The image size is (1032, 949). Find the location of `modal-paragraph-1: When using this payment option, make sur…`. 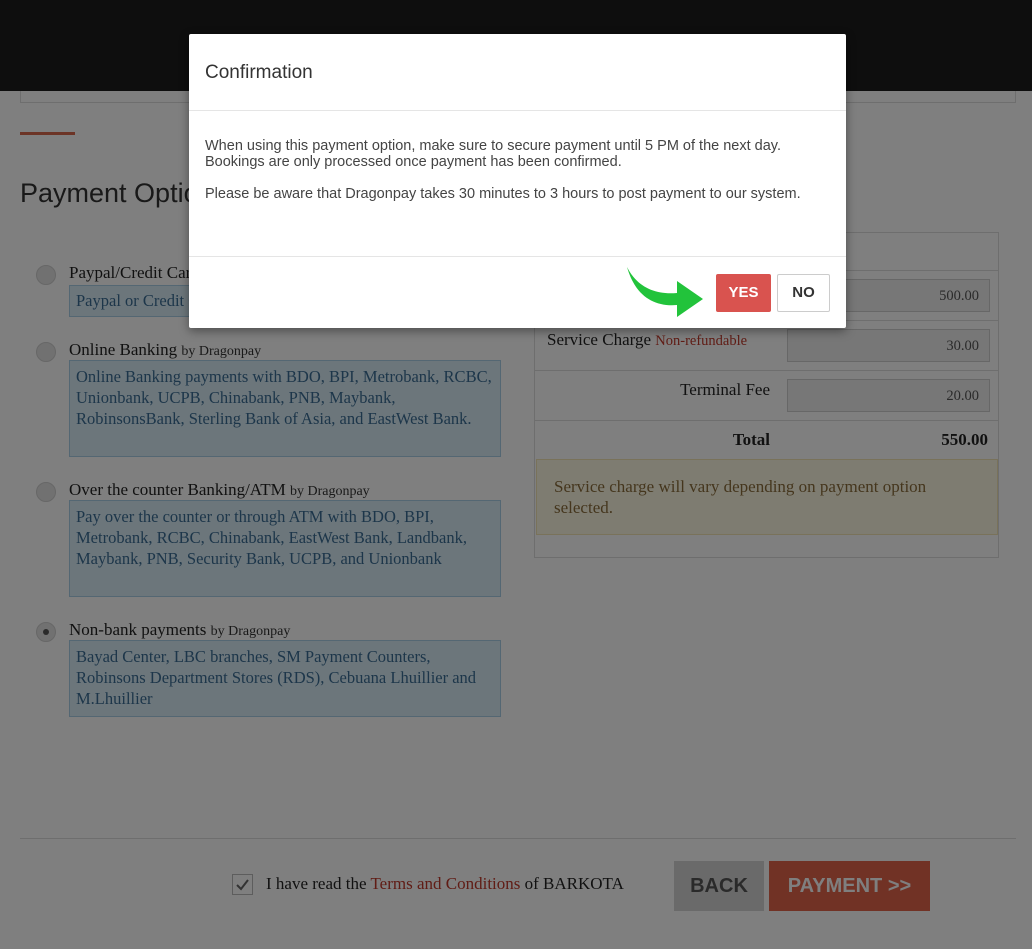

modal-paragraph-1: When using this payment option, make sur… is located at coordinates (493, 154).